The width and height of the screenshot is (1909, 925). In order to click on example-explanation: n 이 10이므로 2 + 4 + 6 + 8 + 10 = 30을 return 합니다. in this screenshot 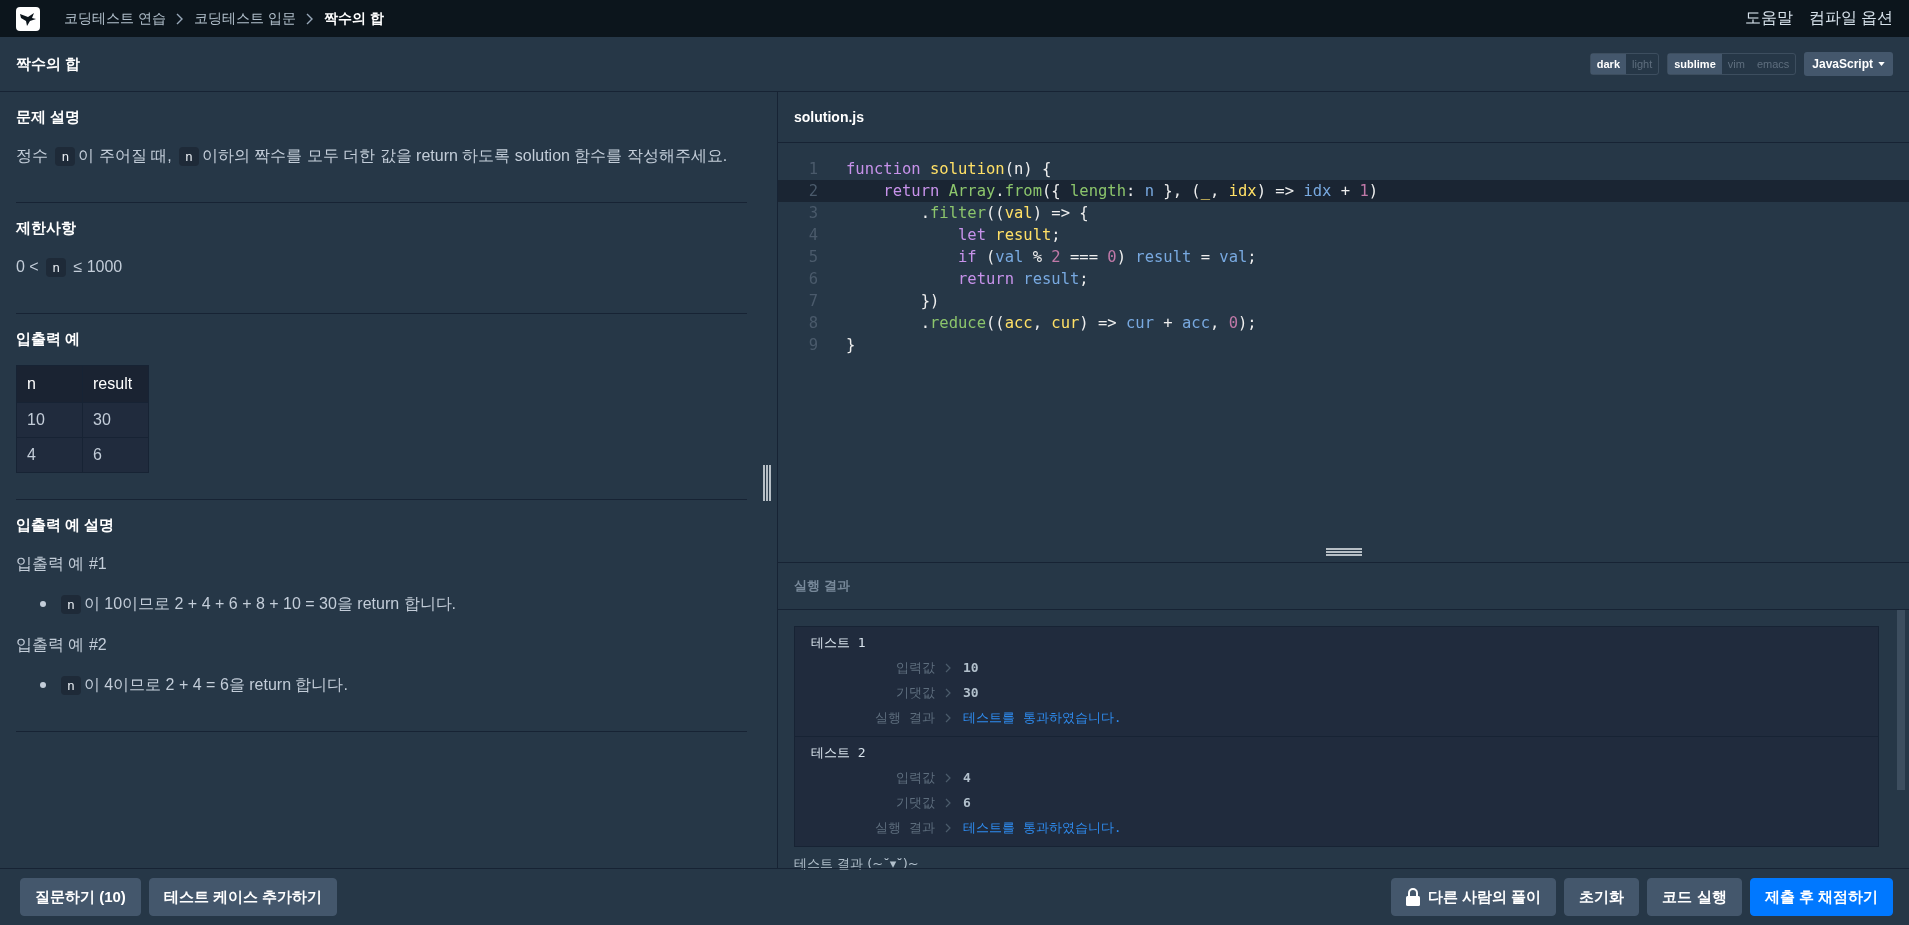, I will do `click(257, 604)`.